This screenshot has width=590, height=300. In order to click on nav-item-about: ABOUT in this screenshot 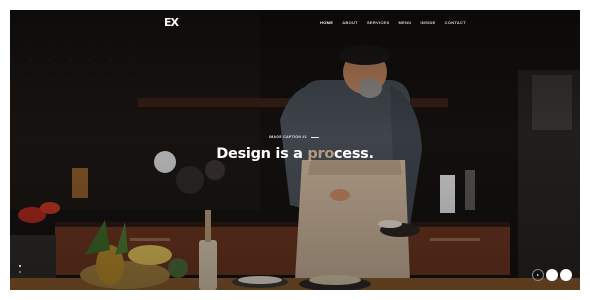, I will do `click(350, 22)`.